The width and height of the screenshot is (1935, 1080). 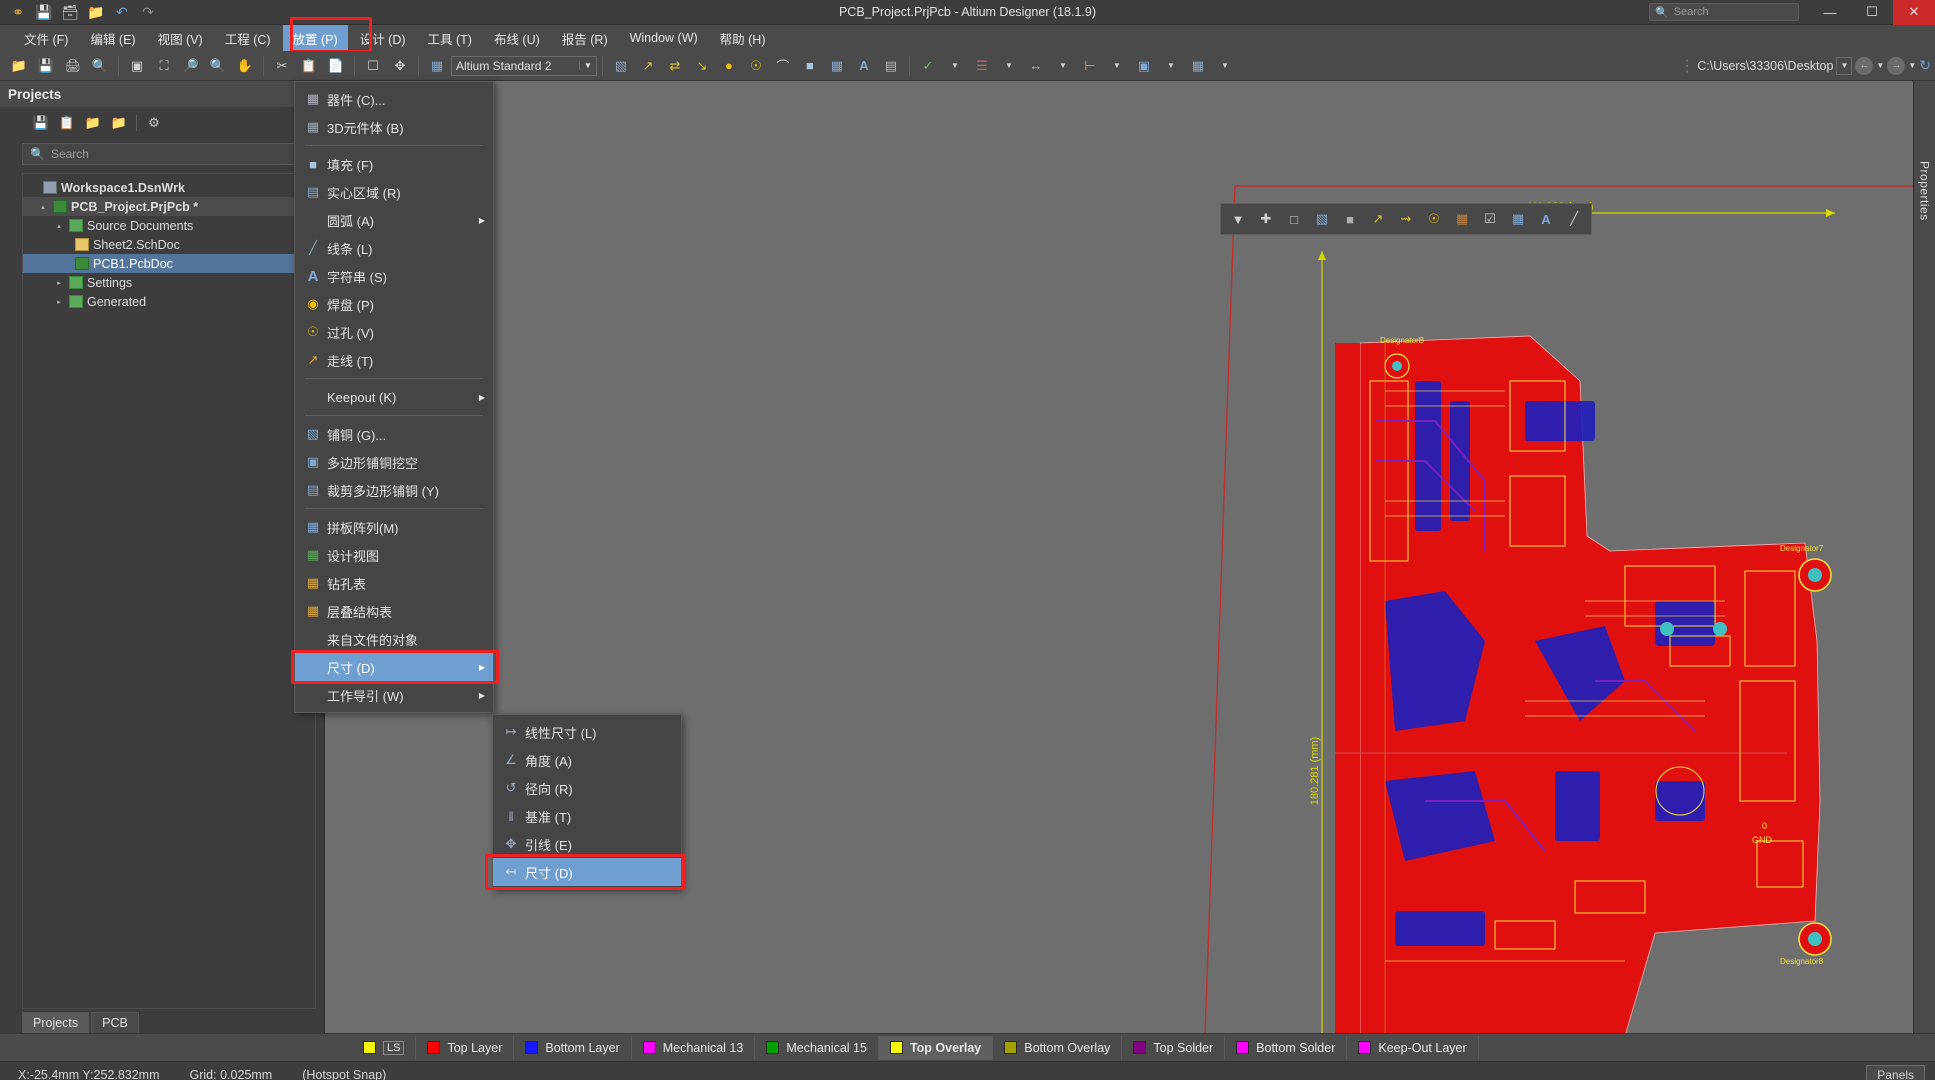 What do you see at coordinates (891, 66) in the screenshot?
I see `component-icon: ▤` at bounding box center [891, 66].